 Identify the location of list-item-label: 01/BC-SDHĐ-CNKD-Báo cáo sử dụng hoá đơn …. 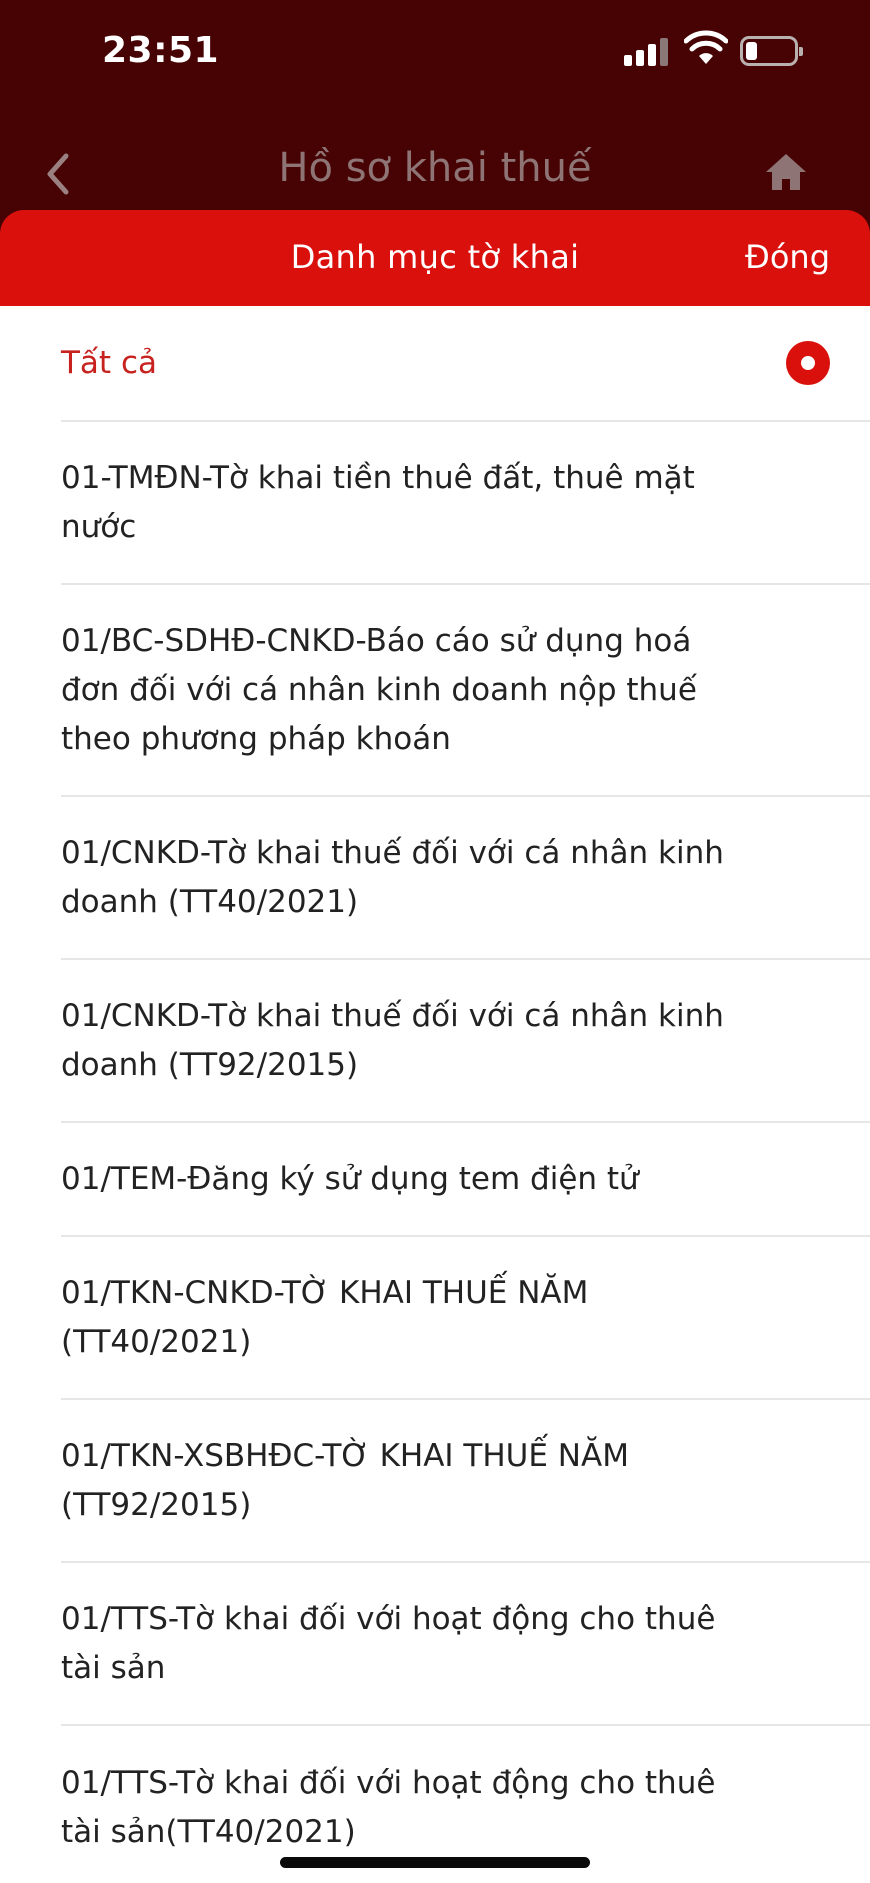
(379, 689).